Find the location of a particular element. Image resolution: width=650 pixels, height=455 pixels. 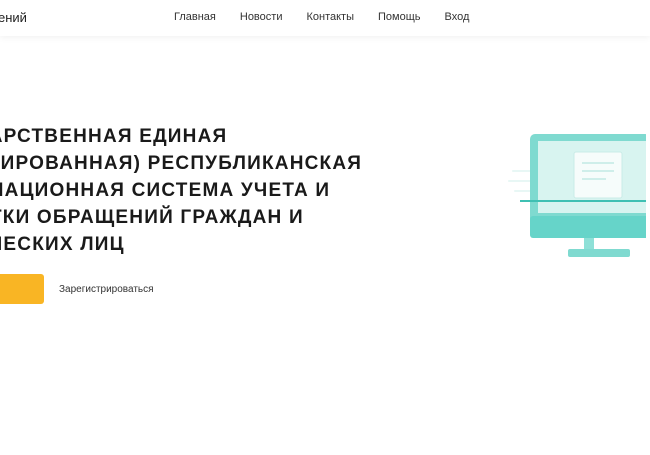

primary-action-button is located at coordinates (22, 289).